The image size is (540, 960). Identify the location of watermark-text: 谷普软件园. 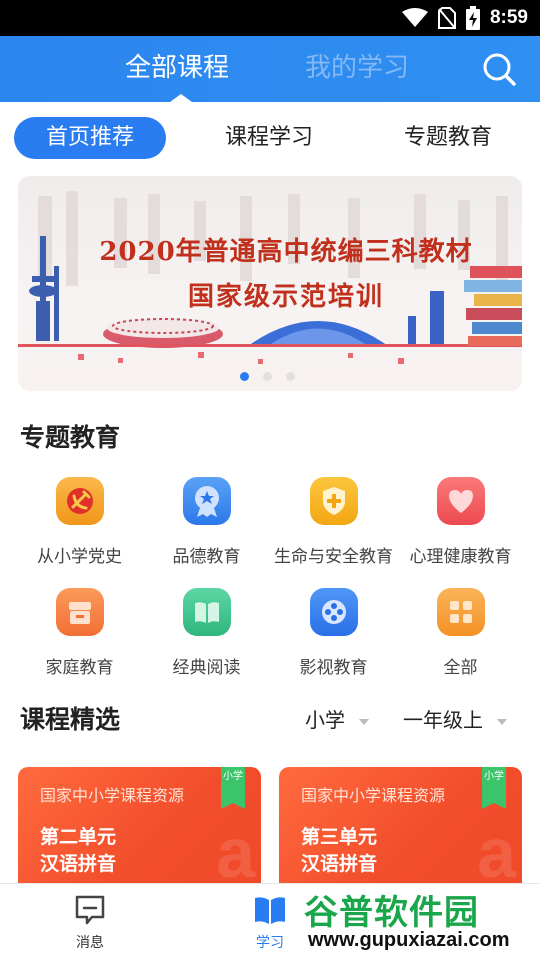
(391, 913).